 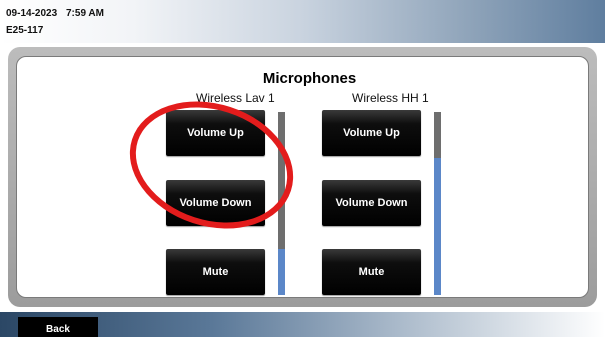 What do you see at coordinates (309, 78) in the screenshot?
I see `page-title: Microphones` at bounding box center [309, 78].